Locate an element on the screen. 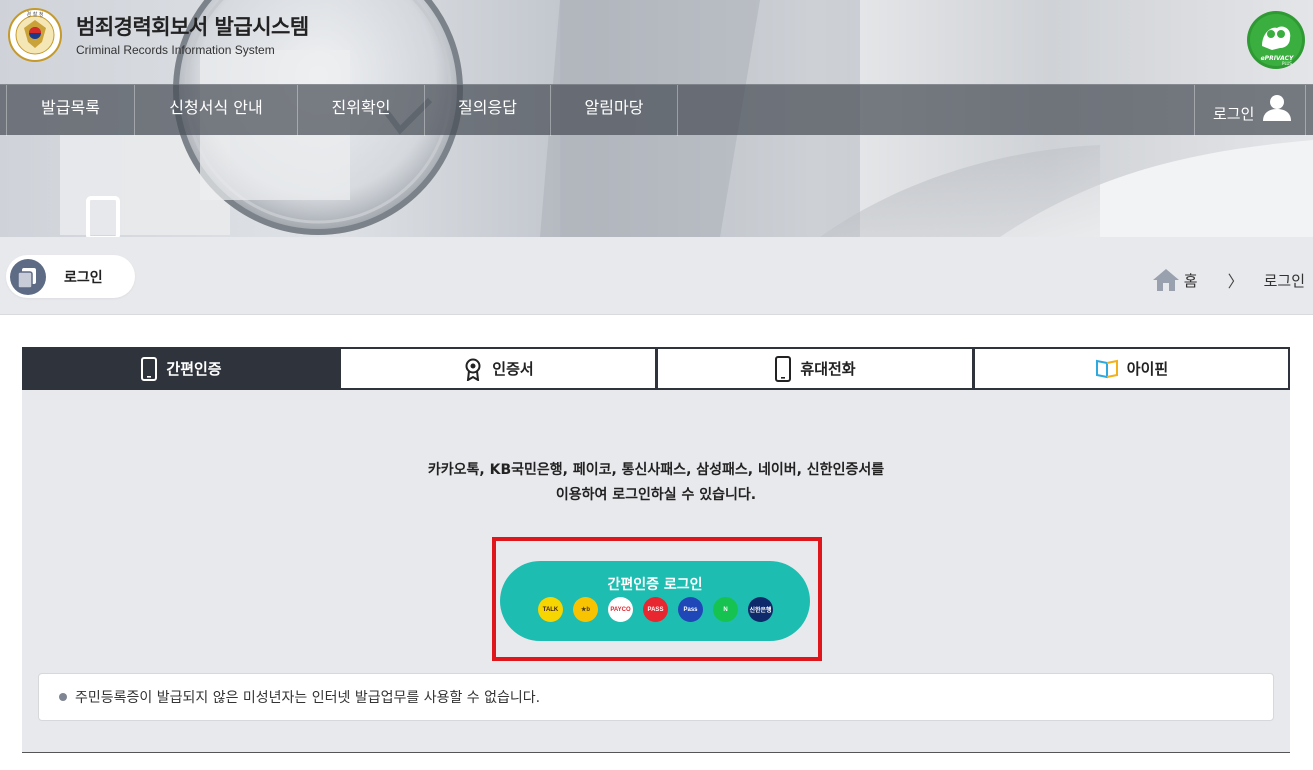  main-navigation: 발급목록 신청서식 안내 진위확인 질의응답 알림마당 로그인 is located at coordinates (656, 110).